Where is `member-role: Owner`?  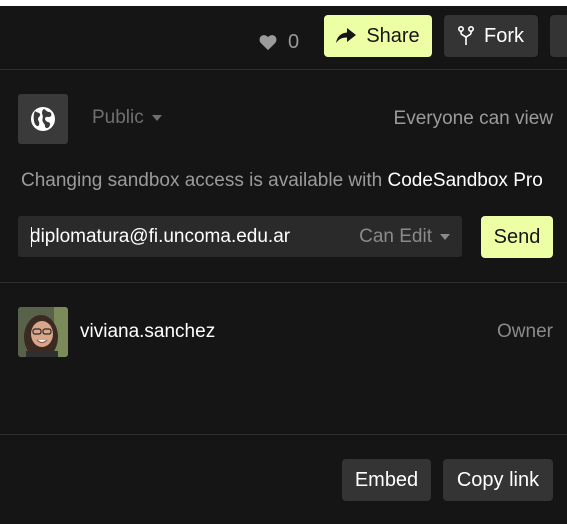 member-role: Owner is located at coordinates (525, 331).